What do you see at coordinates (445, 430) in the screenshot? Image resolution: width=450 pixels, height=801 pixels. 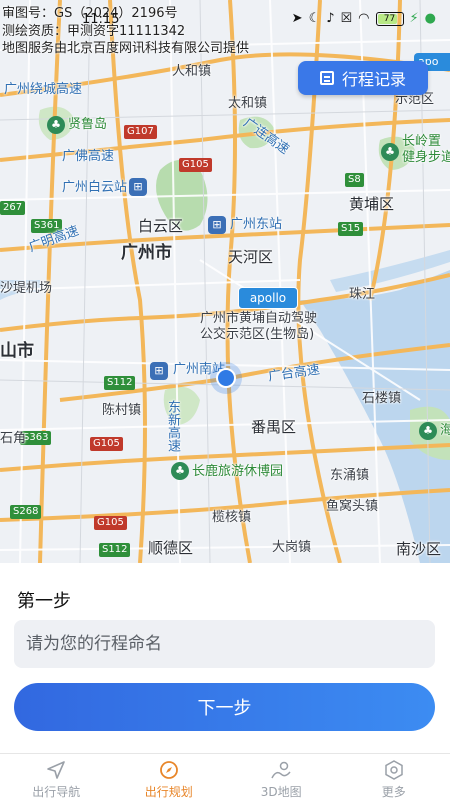 I see `map-label: 海` at bounding box center [445, 430].